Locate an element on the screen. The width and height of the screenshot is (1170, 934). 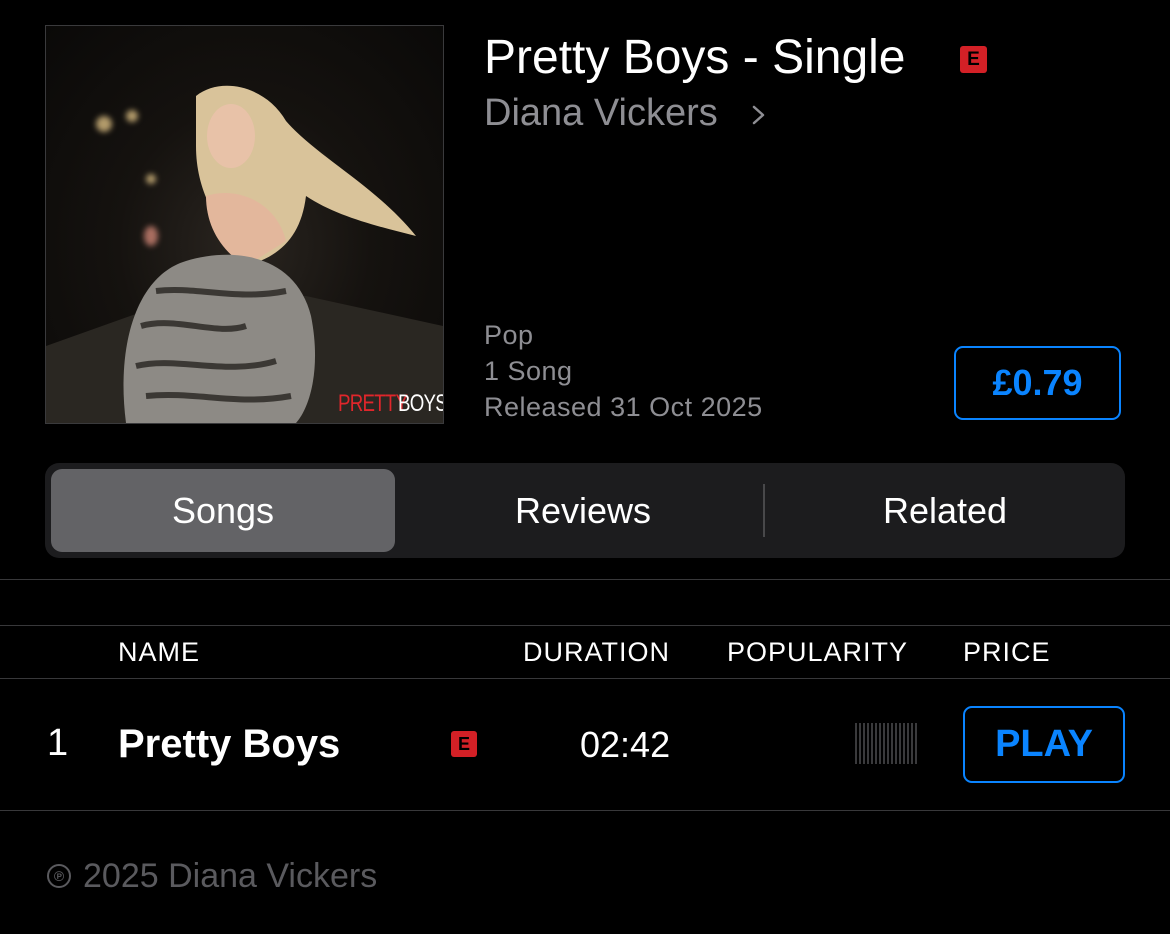
column-header-name: NAME is located at coordinates (159, 652).